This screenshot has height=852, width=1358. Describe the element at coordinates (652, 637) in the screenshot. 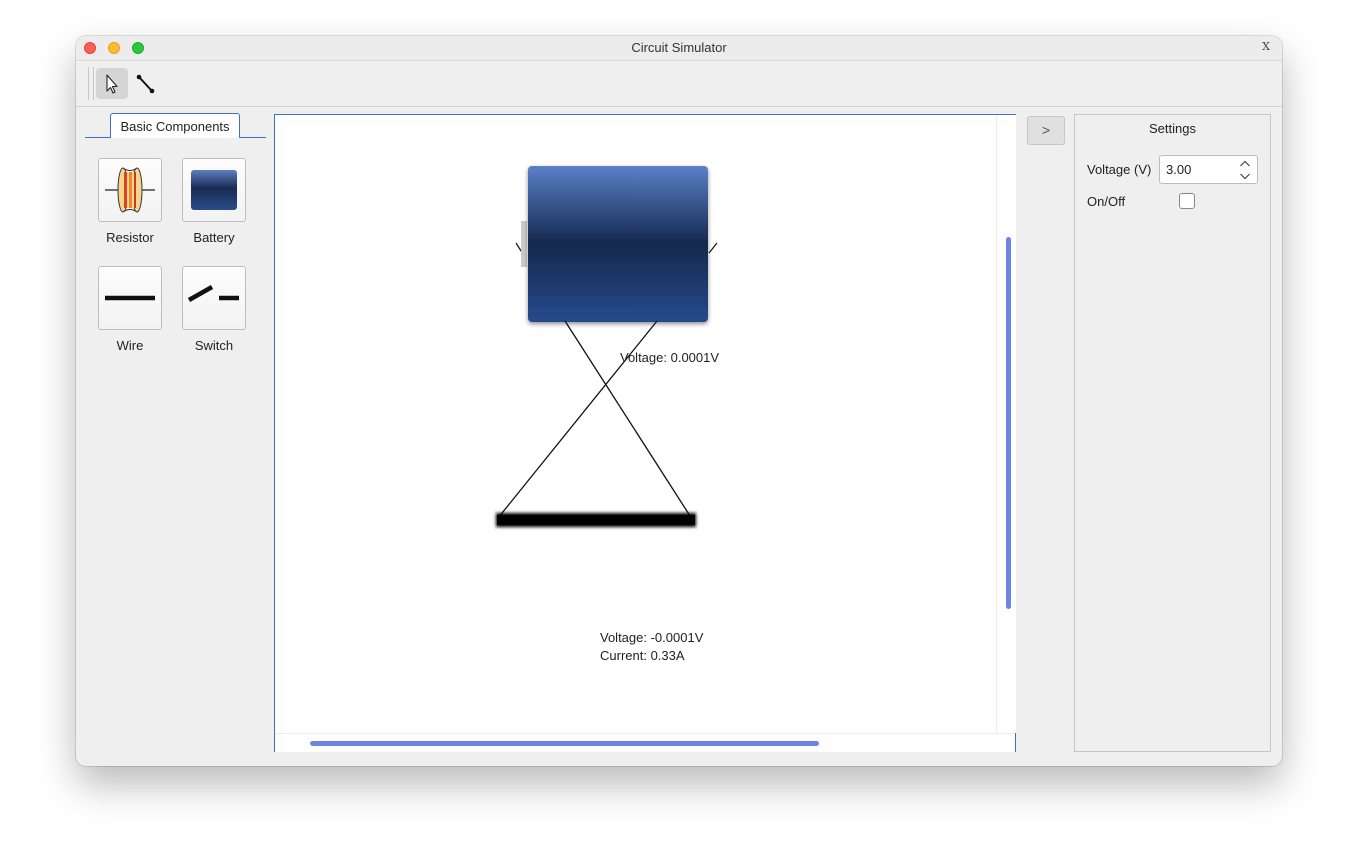

I see `wire-voltage-label: Voltage: -0.0001V` at that location.